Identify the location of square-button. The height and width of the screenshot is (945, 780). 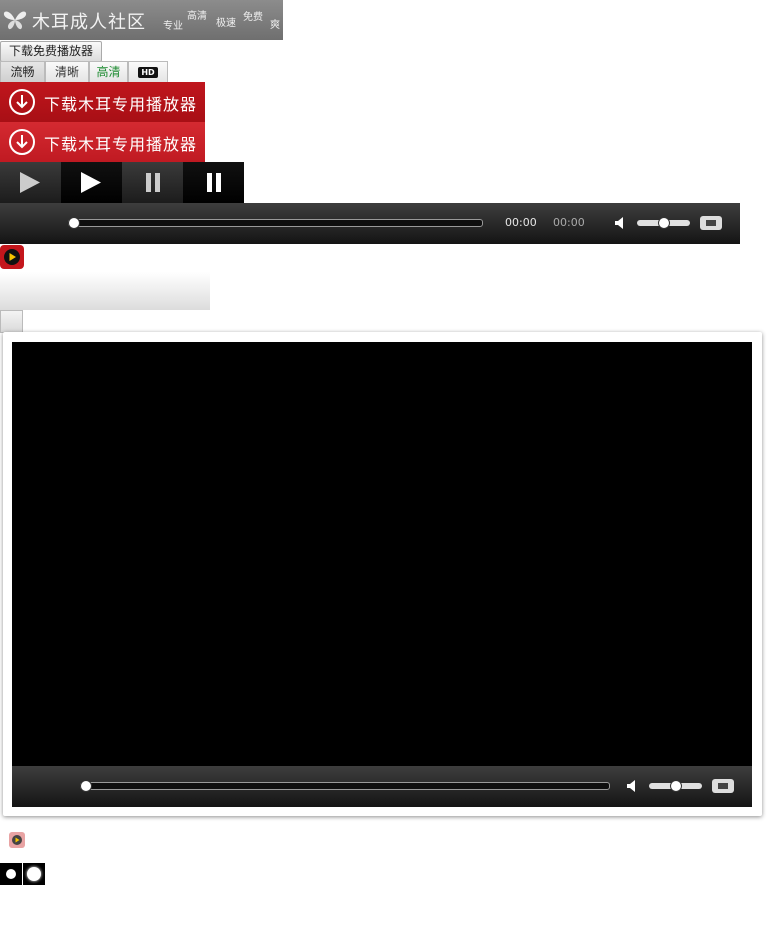
(11, 321).